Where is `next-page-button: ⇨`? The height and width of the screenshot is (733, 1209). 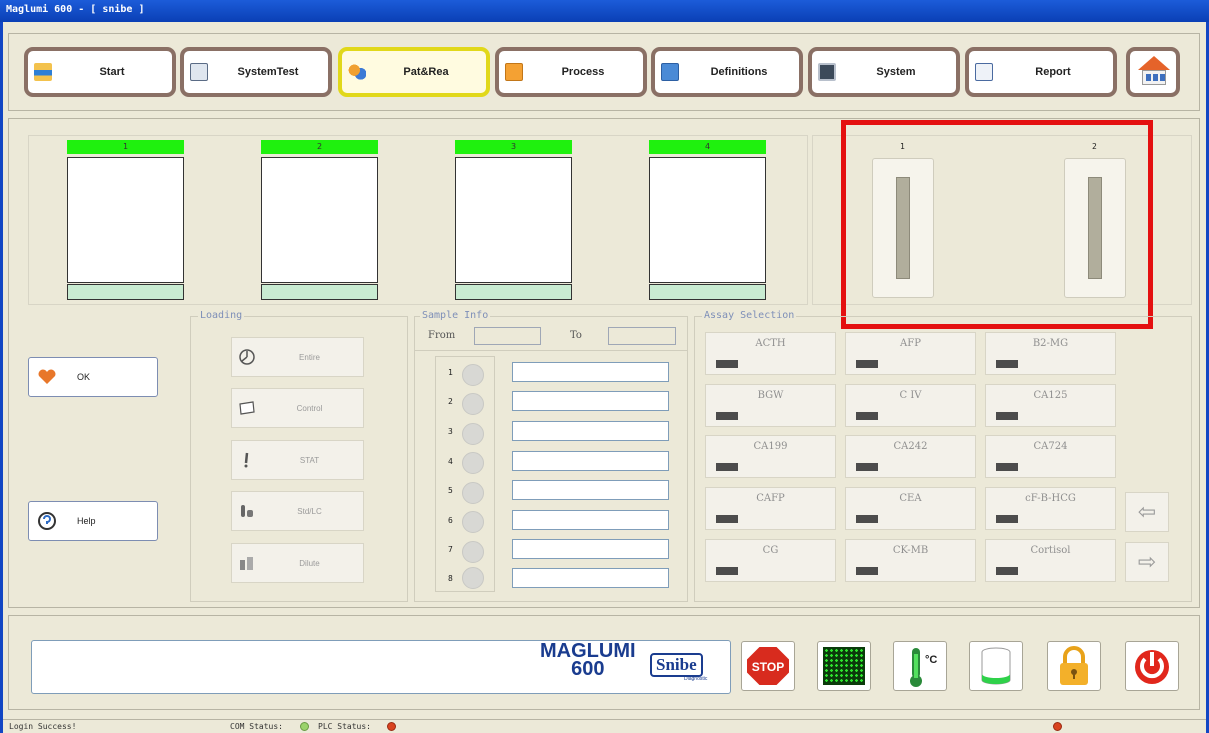 next-page-button: ⇨ is located at coordinates (1147, 562).